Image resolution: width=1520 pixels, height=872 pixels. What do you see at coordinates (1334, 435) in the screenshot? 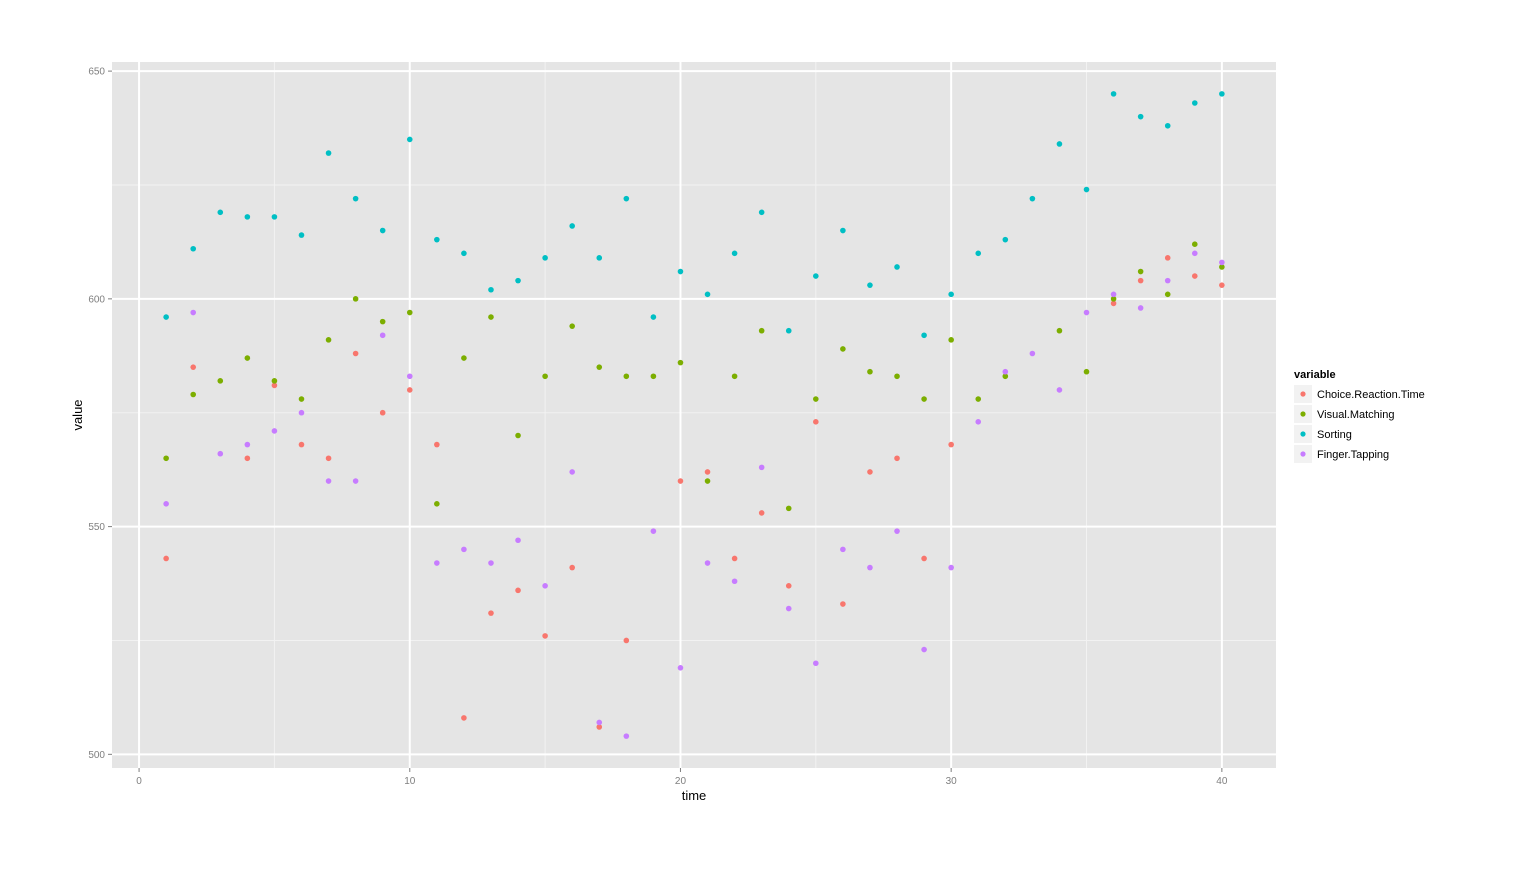
I see `legend-label: Sorting` at bounding box center [1334, 435].